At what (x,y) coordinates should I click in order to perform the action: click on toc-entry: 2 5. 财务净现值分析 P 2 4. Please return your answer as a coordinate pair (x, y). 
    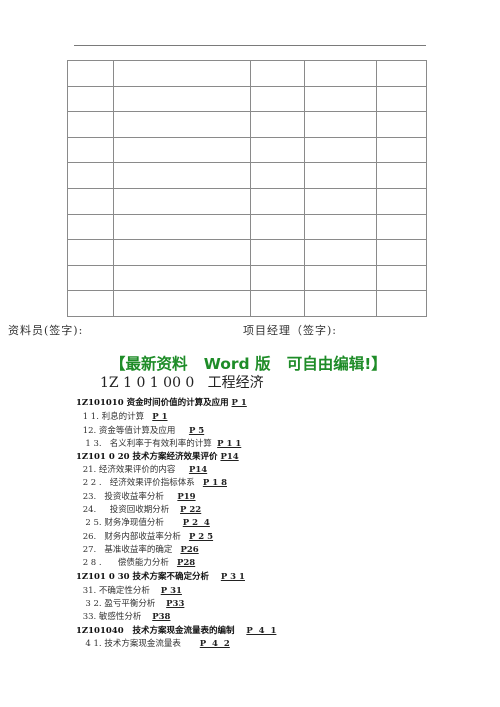
    Looking at the image, I should click on (145, 522).